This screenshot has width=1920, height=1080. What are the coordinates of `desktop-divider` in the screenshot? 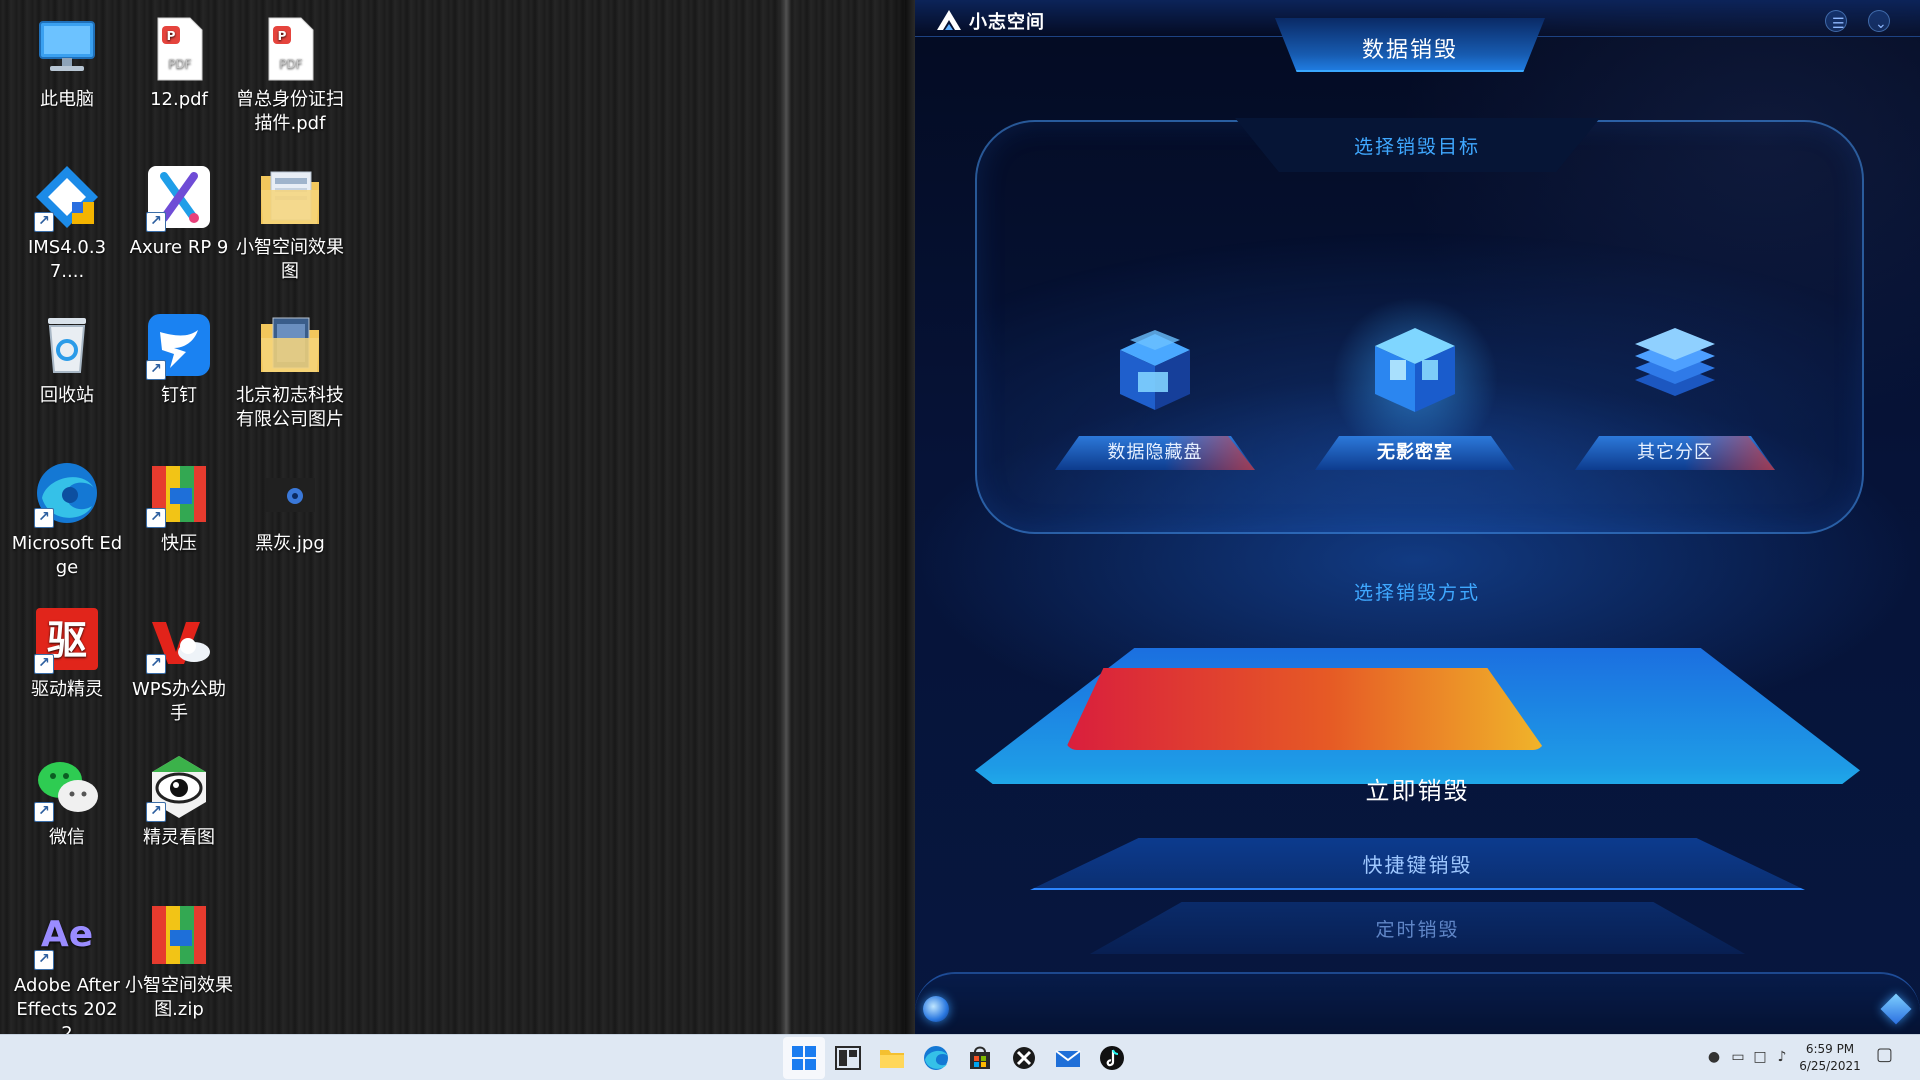 It's located at (910, 517).